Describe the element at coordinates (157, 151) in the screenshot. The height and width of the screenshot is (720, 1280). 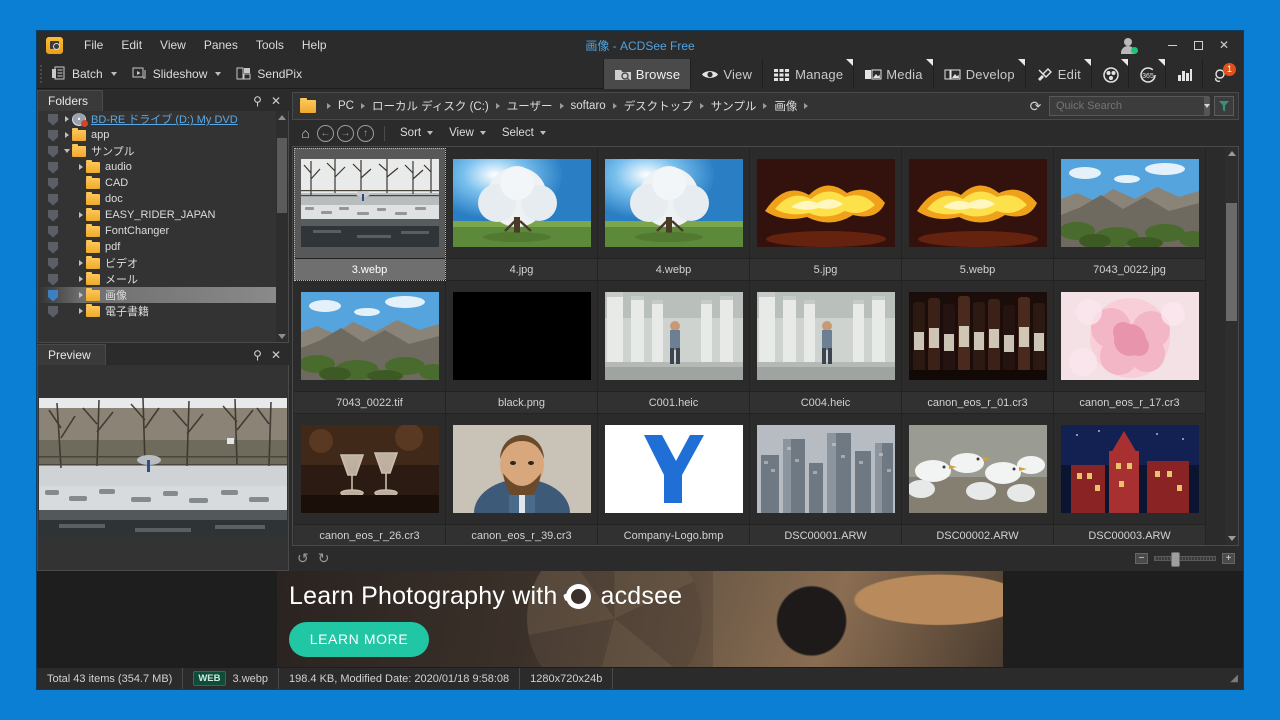
I see `tree-item-2: サンプル` at that location.